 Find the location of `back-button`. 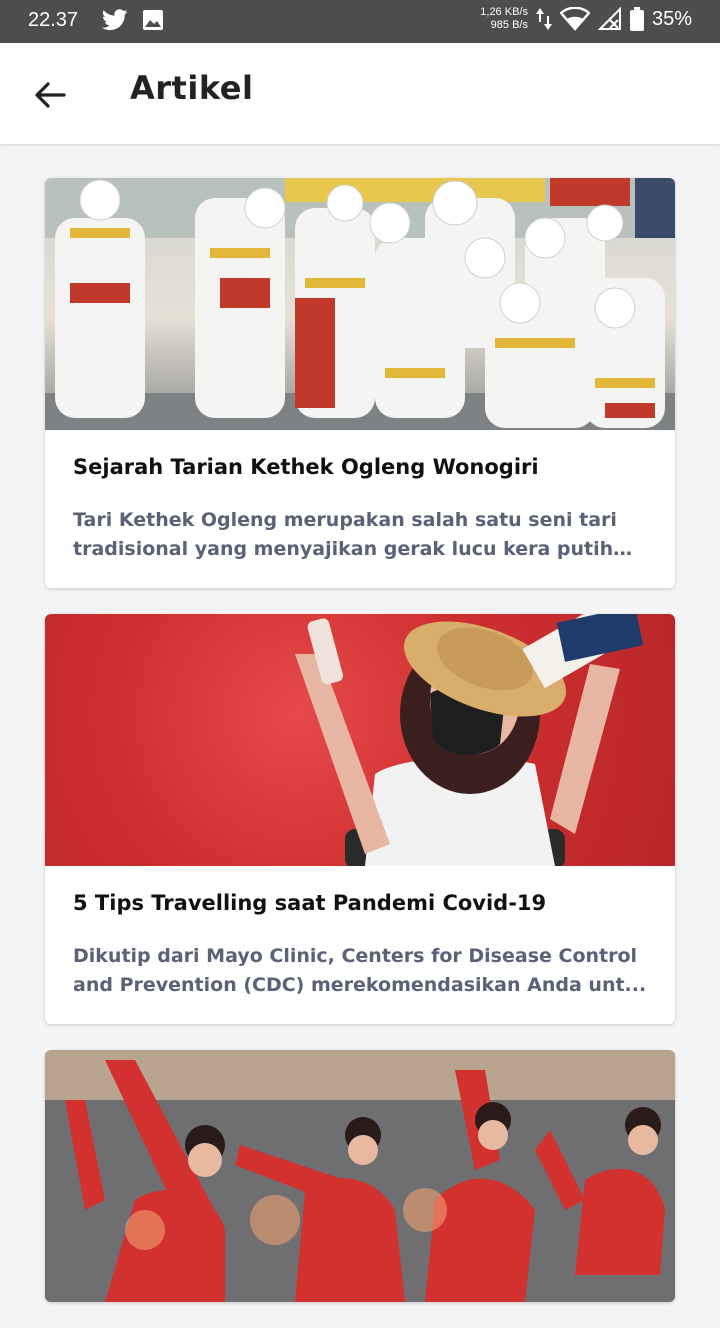

back-button is located at coordinates (50, 95).